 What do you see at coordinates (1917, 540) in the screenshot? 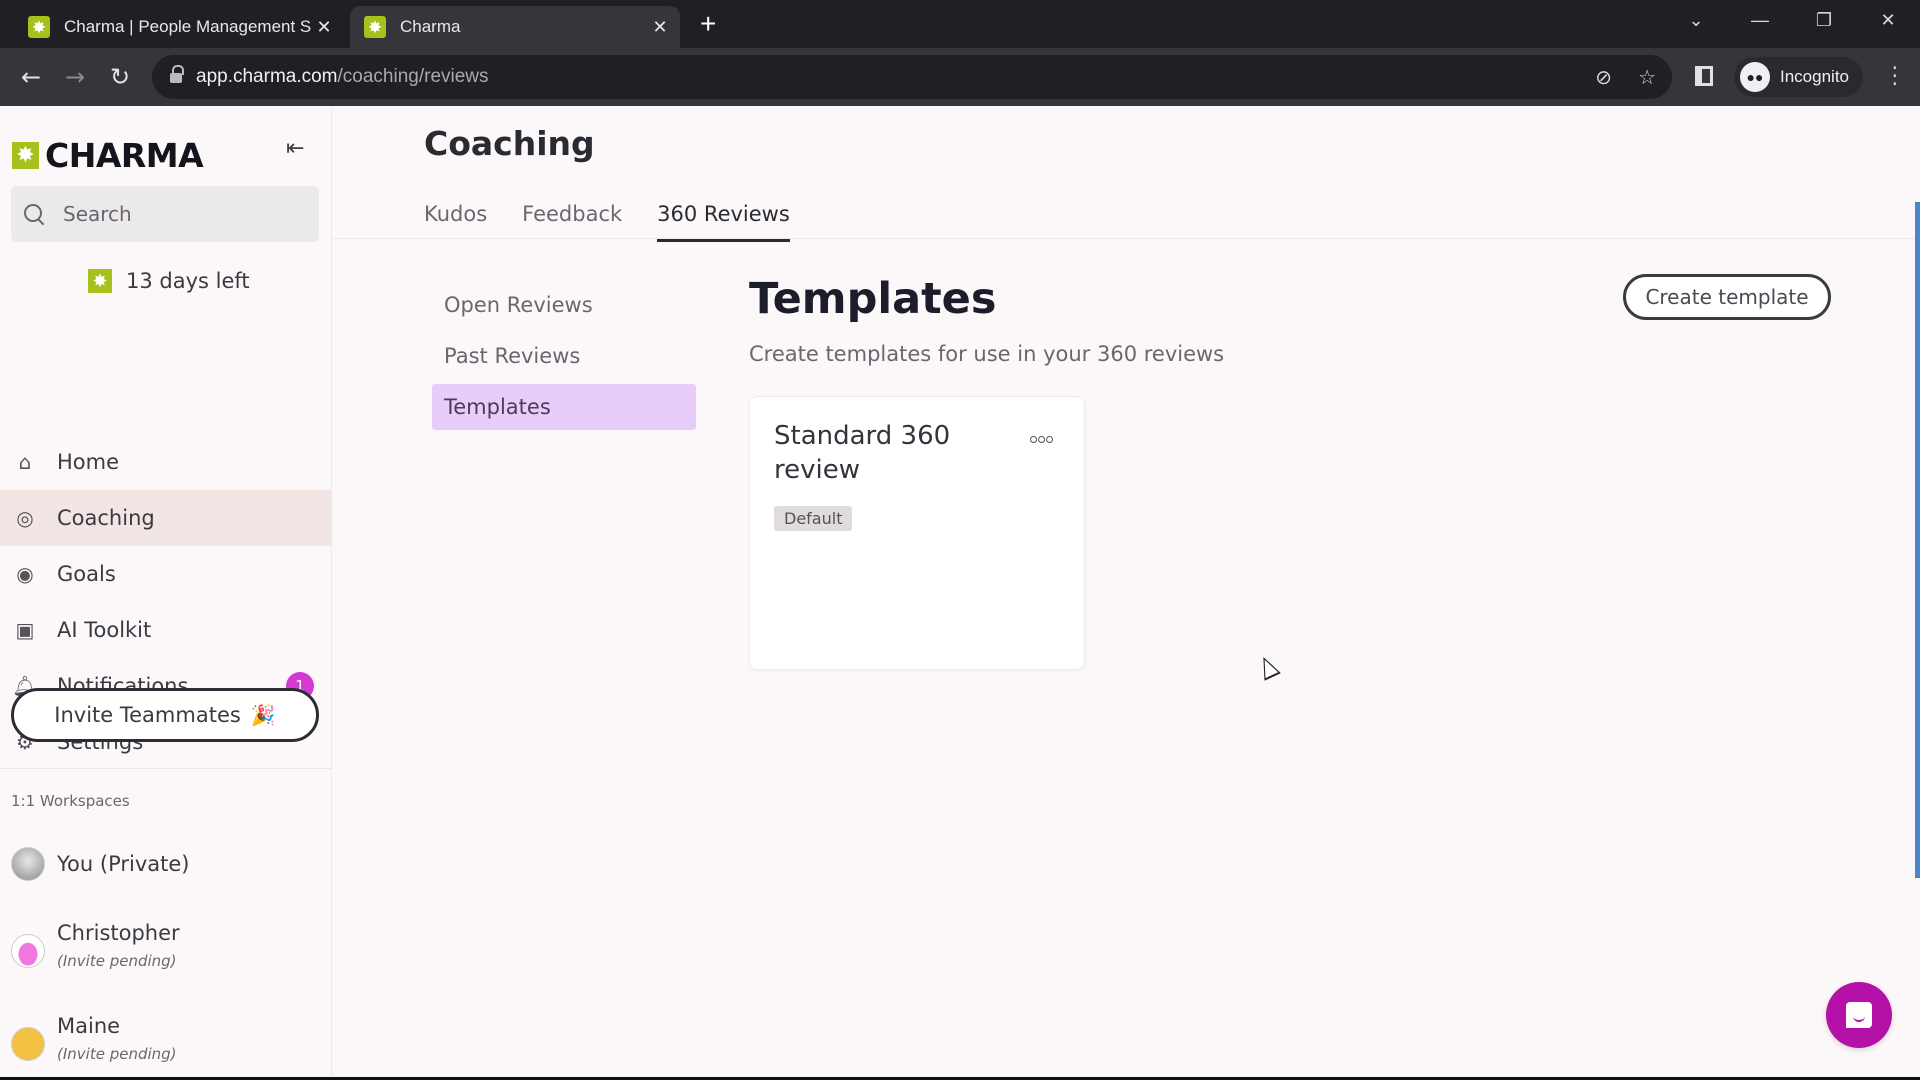
I see `scrollbar` at bounding box center [1917, 540].